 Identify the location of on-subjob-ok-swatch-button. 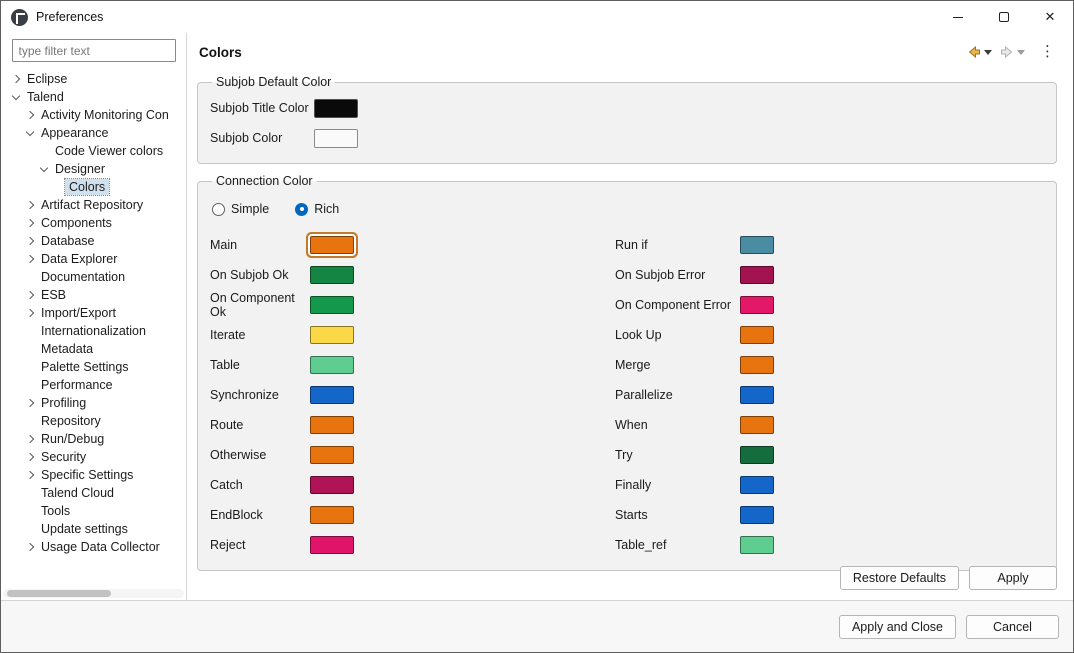
(332, 275).